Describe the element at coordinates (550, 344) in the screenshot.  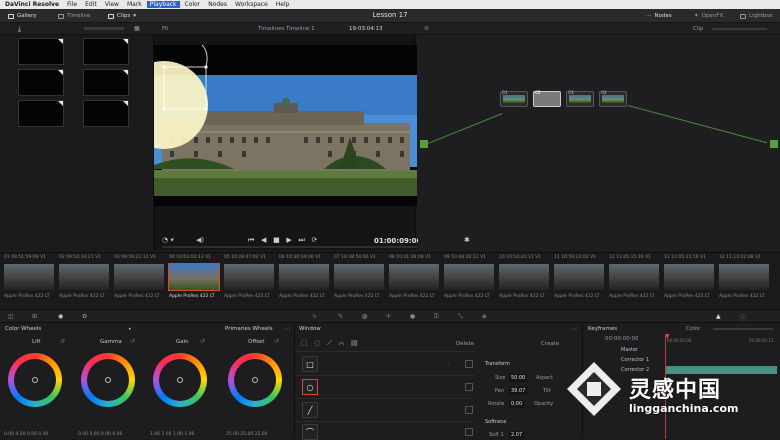
I see `create-button: Create` at that location.